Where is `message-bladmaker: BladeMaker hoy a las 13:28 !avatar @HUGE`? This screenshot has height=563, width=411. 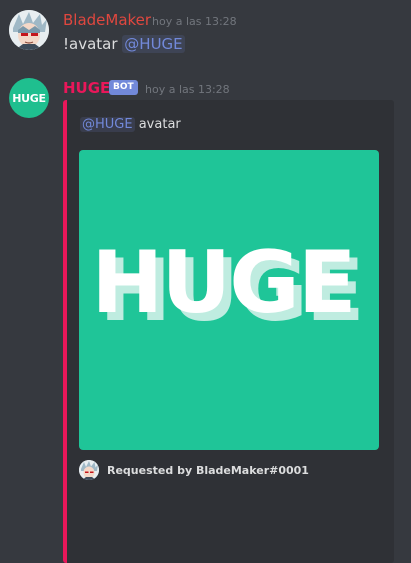
message-bladmaker: BladeMaker hoy a las 13:28 !avatar @HUGE is located at coordinates (205, 31).